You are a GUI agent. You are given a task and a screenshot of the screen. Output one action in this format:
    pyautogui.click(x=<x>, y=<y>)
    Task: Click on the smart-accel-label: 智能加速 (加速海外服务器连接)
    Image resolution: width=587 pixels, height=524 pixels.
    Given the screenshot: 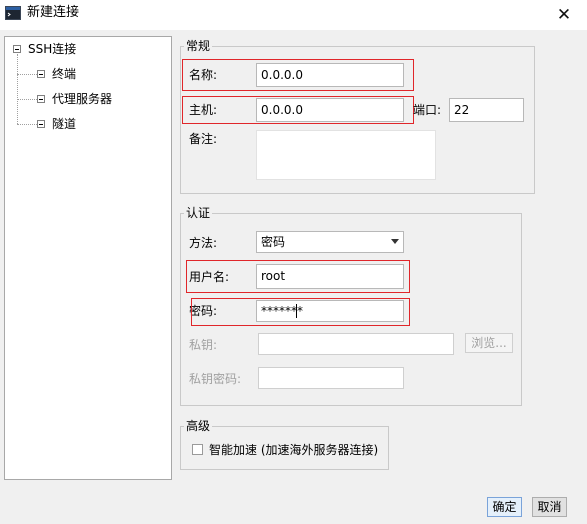 What is the action you would take?
    pyautogui.click(x=293, y=450)
    